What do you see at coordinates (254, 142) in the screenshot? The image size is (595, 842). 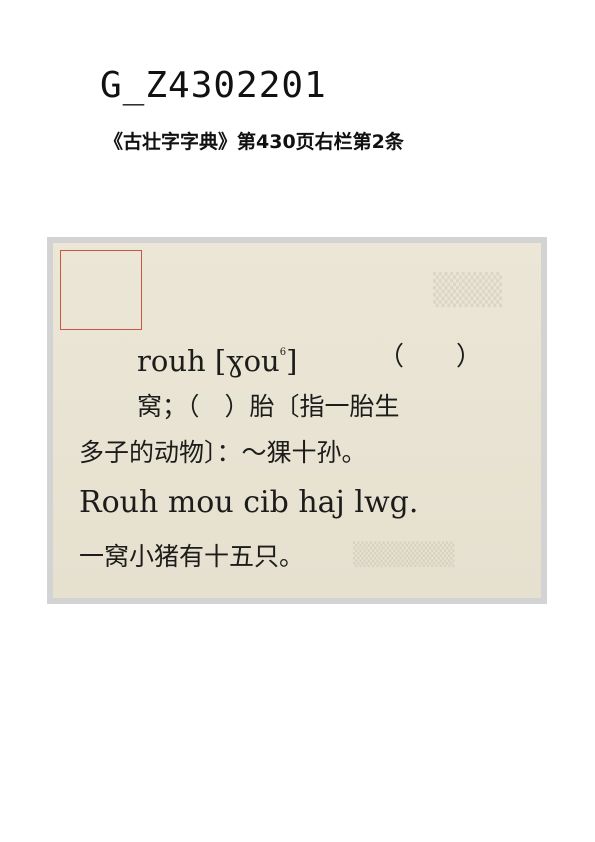 I see `source-reference: 《古壮字字典》第430页右栏第2条` at bounding box center [254, 142].